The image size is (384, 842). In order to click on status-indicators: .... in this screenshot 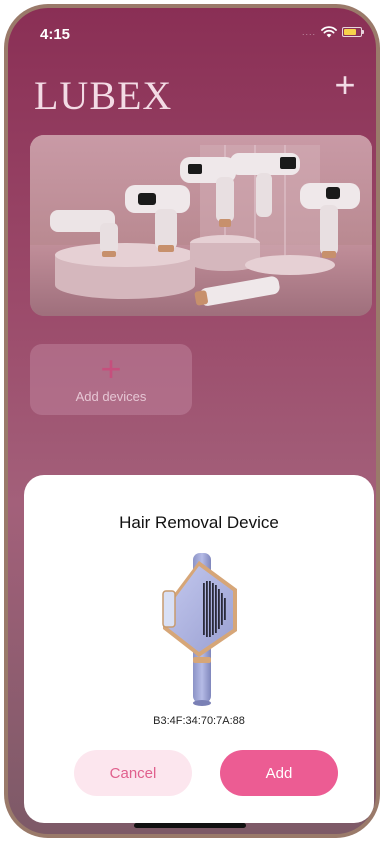, I will do `click(332, 32)`.